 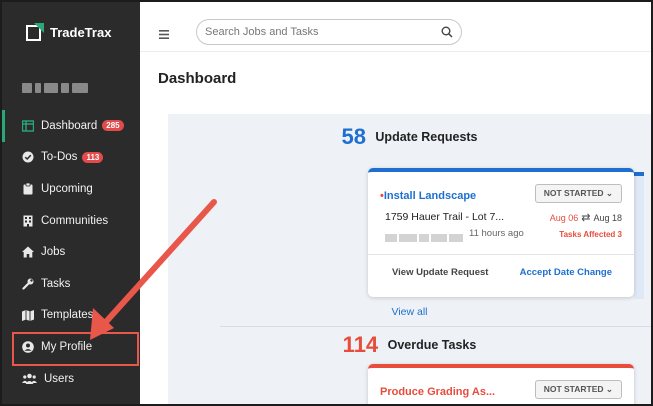 I want to click on old-date: Aug 06, so click(x=564, y=218).